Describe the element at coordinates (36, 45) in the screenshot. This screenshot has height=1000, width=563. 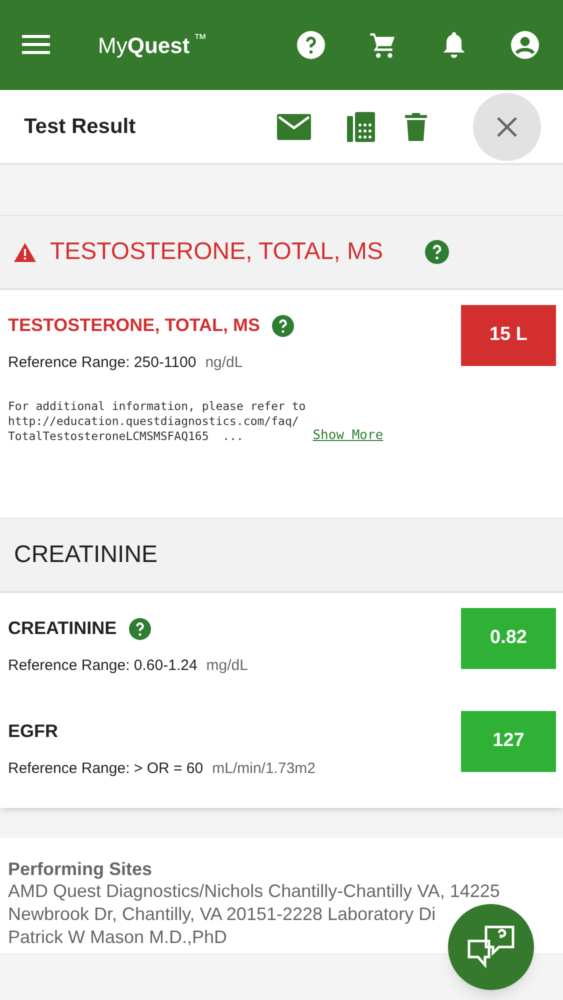
I see `menu-icon` at that location.